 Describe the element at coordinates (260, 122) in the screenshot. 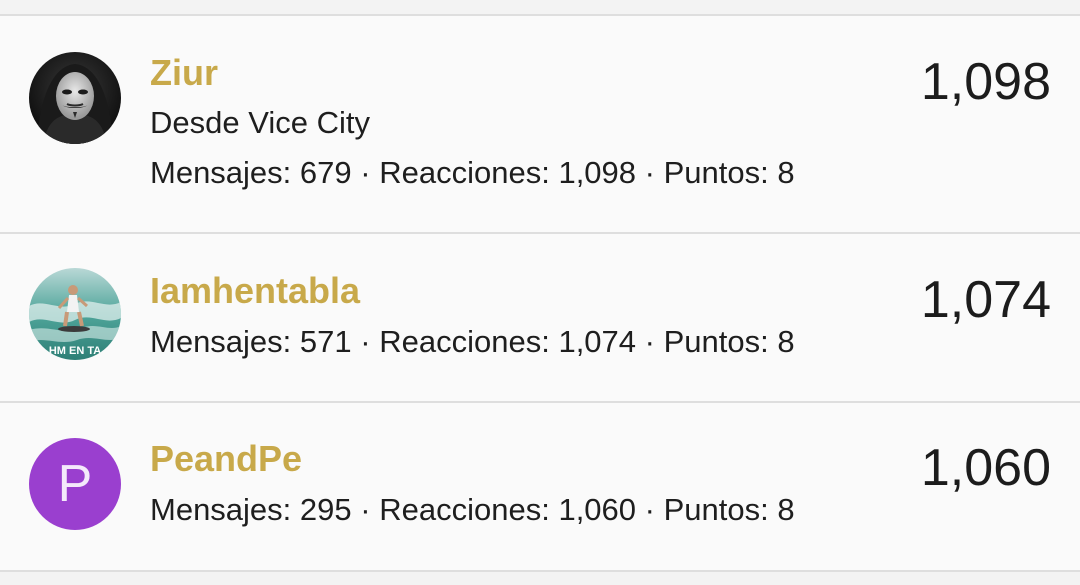

I see `user-title: Desde Vice City` at that location.